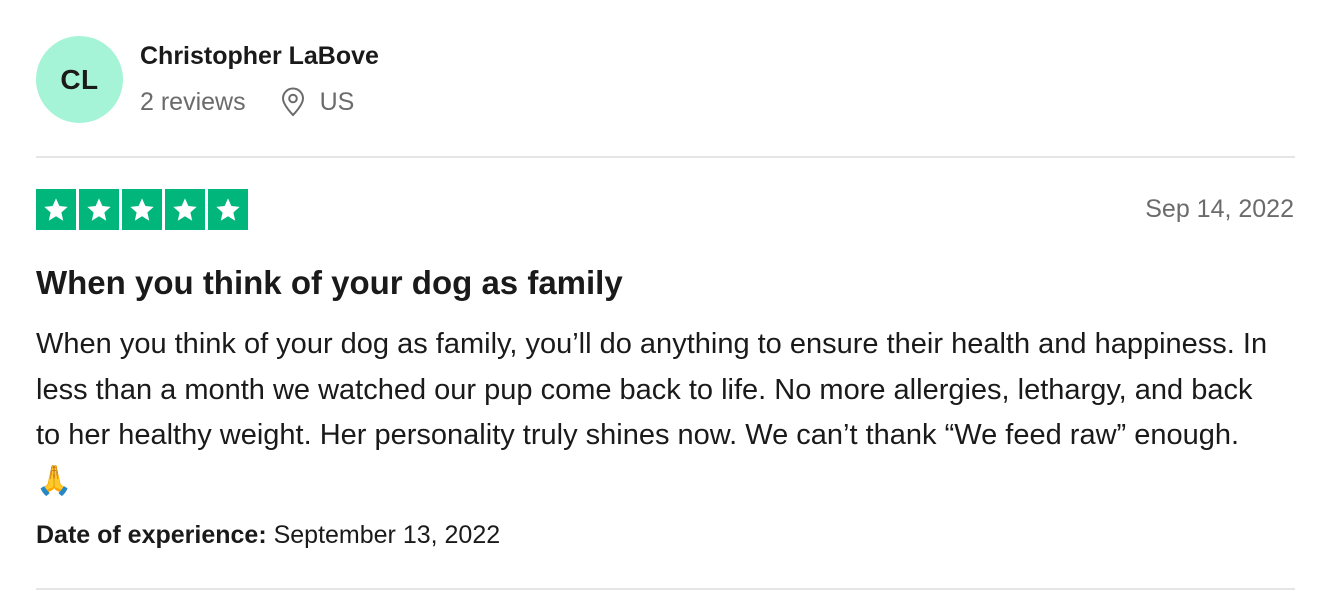  Describe the element at coordinates (151, 535) in the screenshot. I see `experience-label: Date of experience:` at that location.